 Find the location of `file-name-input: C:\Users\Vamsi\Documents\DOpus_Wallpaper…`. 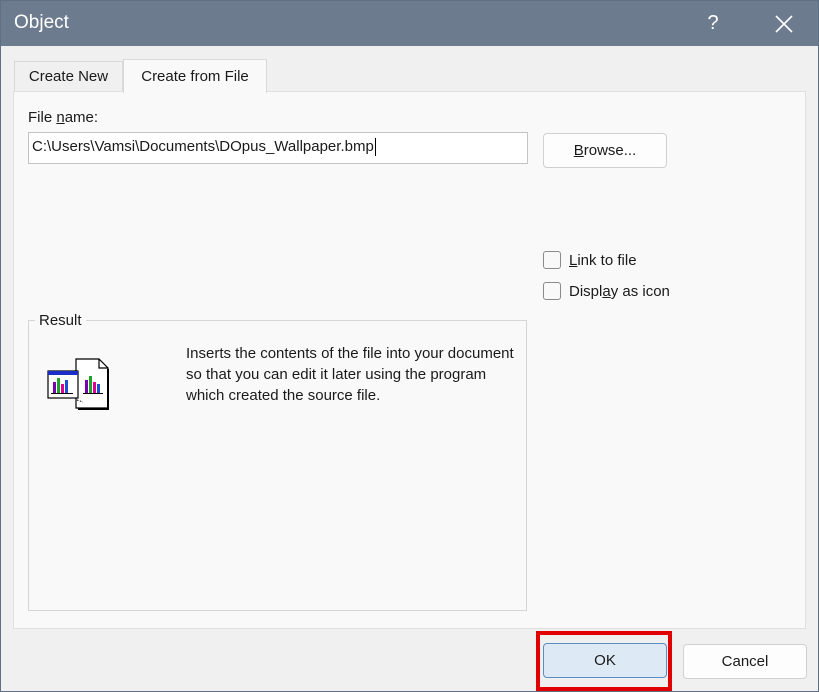

file-name-input: C:\Users\Vamsi\Documents\DOpus_Wallpaper… is located at coordinates (278, 148).